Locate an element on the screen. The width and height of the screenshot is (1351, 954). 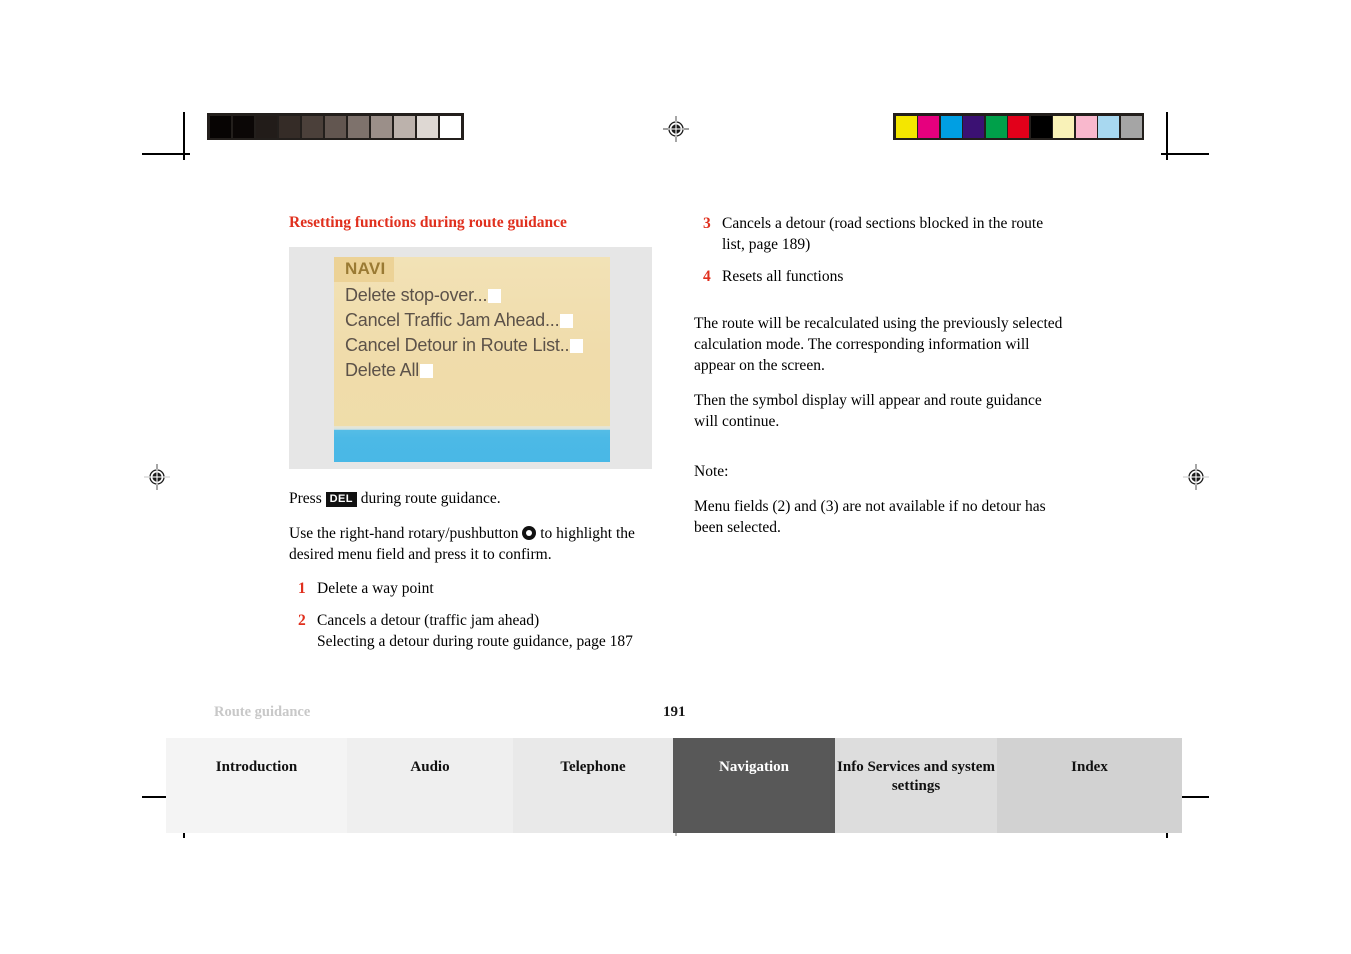
tab-telephone: Telephone is located at coordinates (593, 785).